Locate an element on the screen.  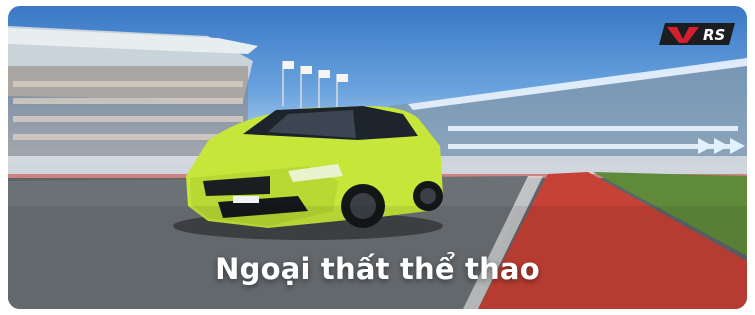
svg-text: RS is located at coordinates (714, 35).